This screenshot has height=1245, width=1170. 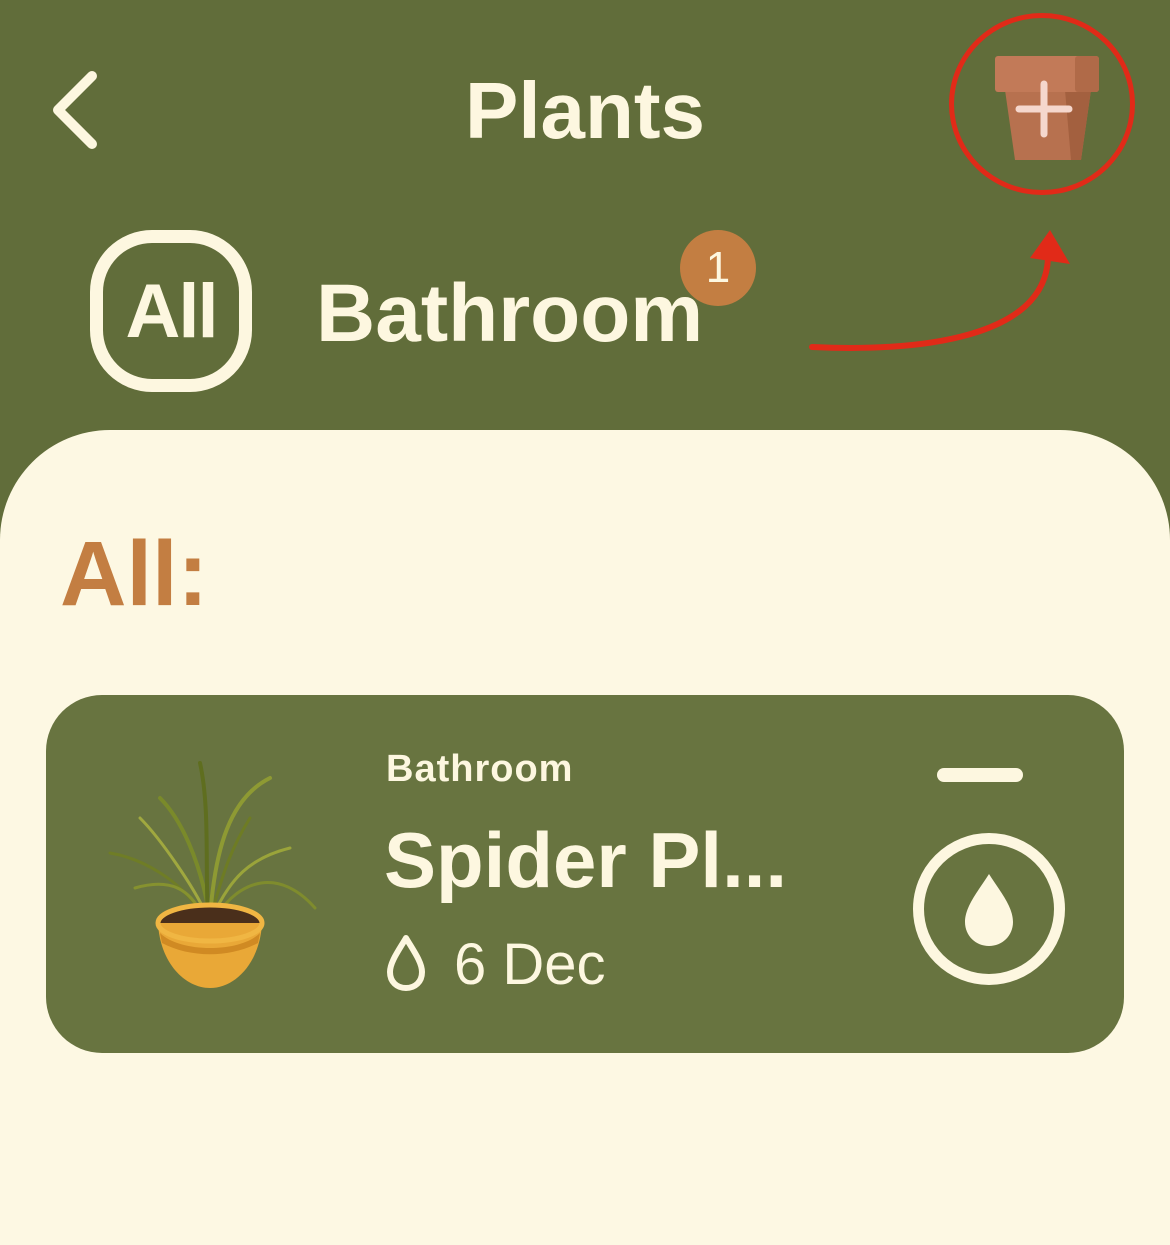 What do you see at coordinates (134, 574) in the screenshot?
I see `section-title: All:` at bounding box center [134, 574].